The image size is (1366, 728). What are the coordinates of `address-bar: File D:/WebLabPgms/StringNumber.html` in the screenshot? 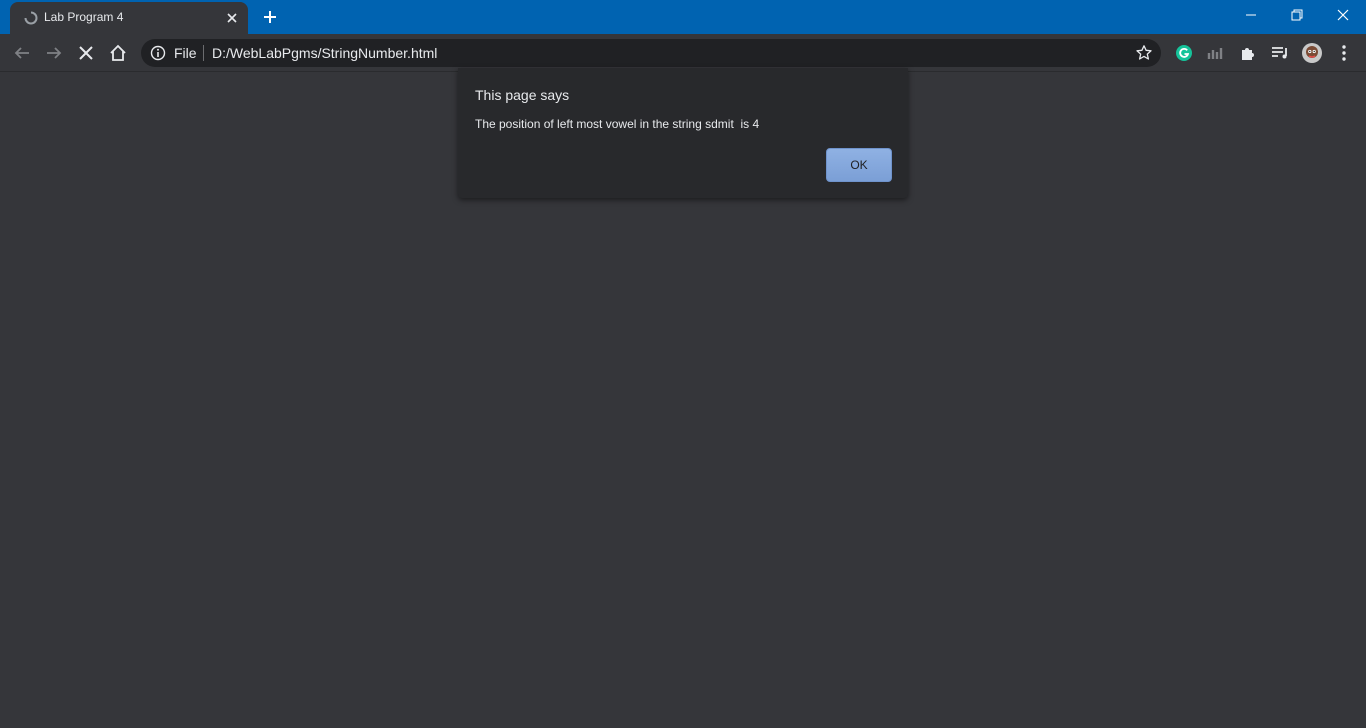 It's located at (651, 53).